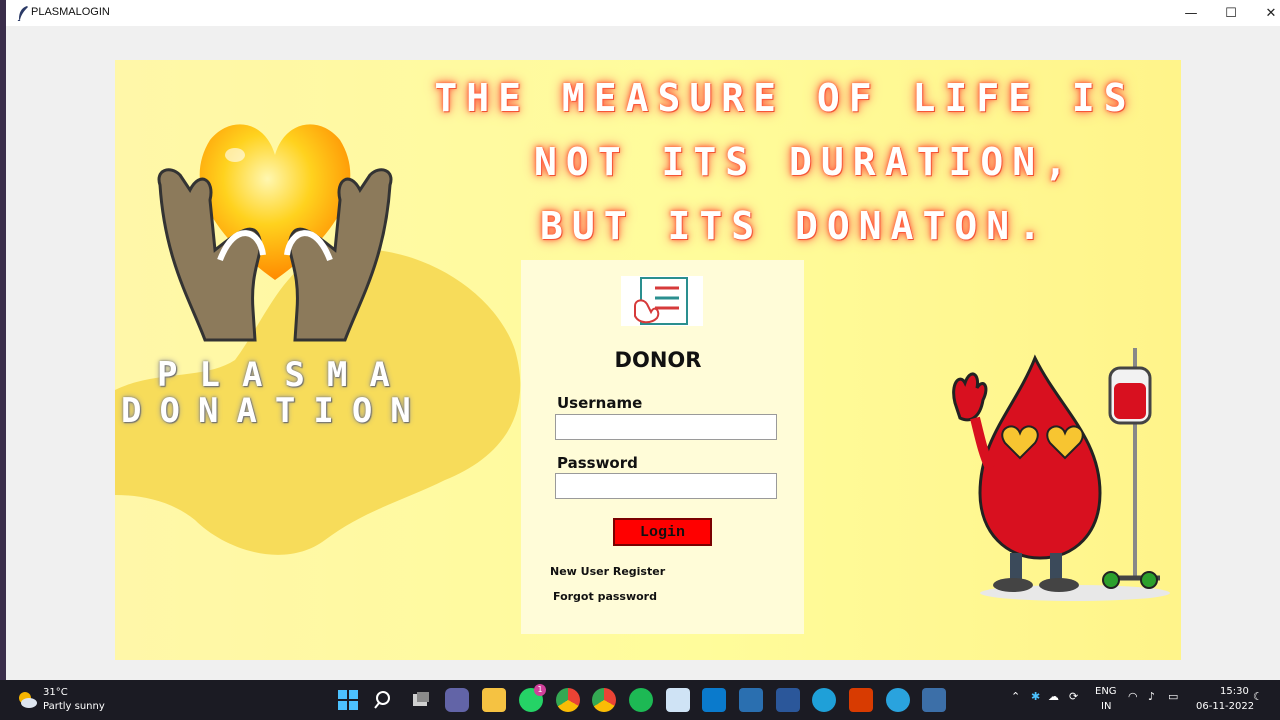 The image size is (1280, 720). Describe the element at coordinates (1234, 691) in the screenshot. I see `clock-time: 15:30` at that location.